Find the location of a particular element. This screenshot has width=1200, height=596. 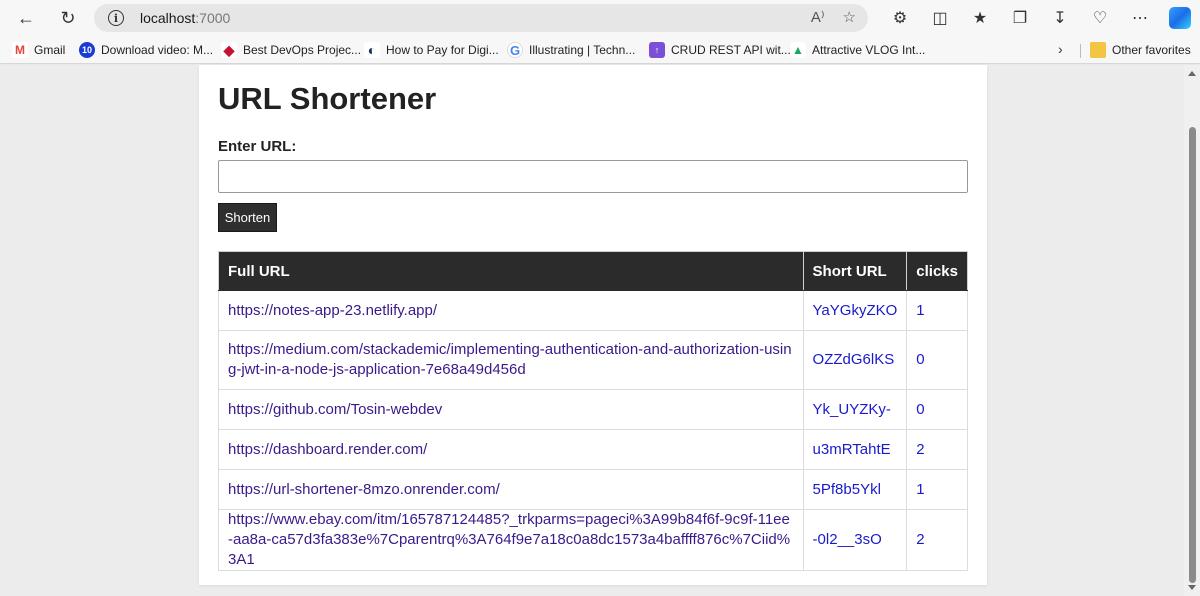

address-bar: i localhost:7000 A⁾ ☆ is located at coordinates (481, 18).